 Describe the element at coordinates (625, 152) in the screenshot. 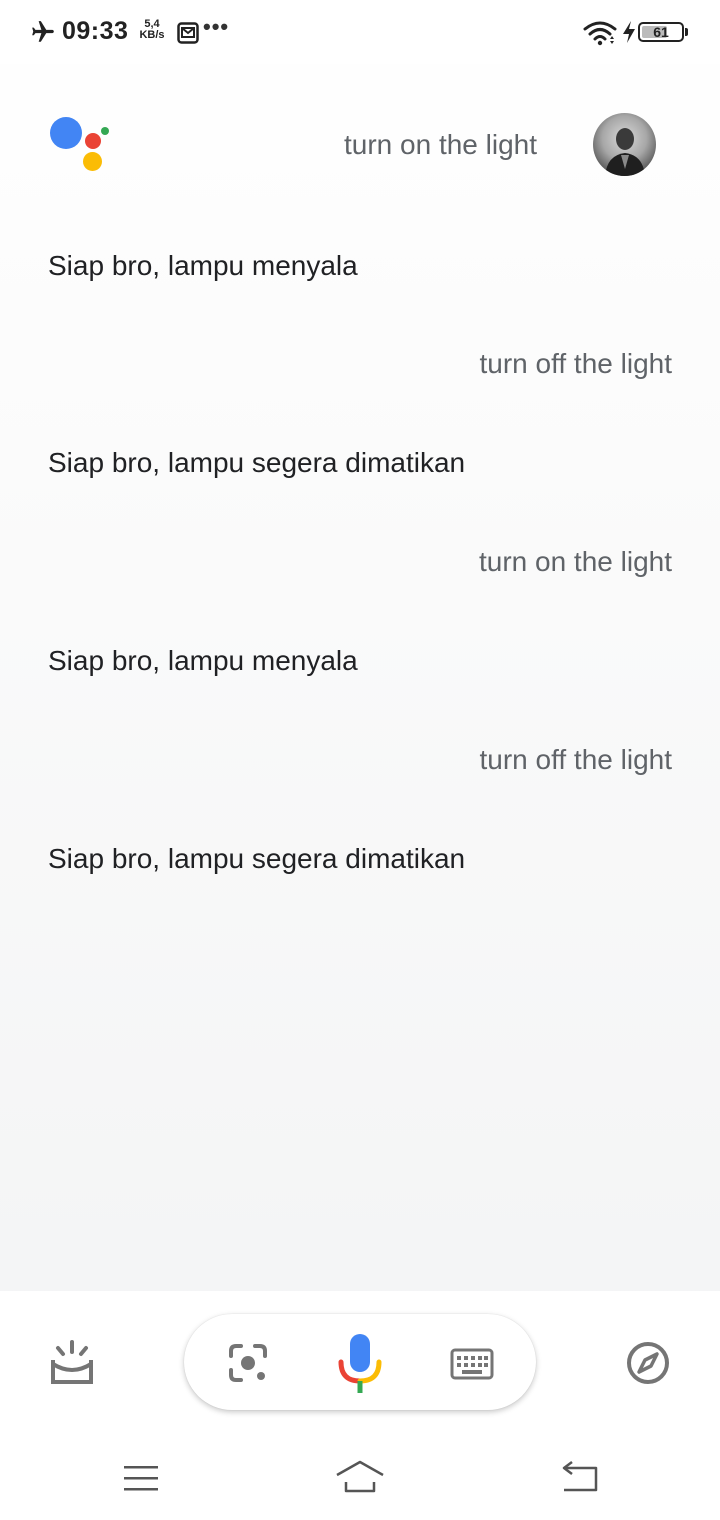

I see `avatar-silhouette` at that location.